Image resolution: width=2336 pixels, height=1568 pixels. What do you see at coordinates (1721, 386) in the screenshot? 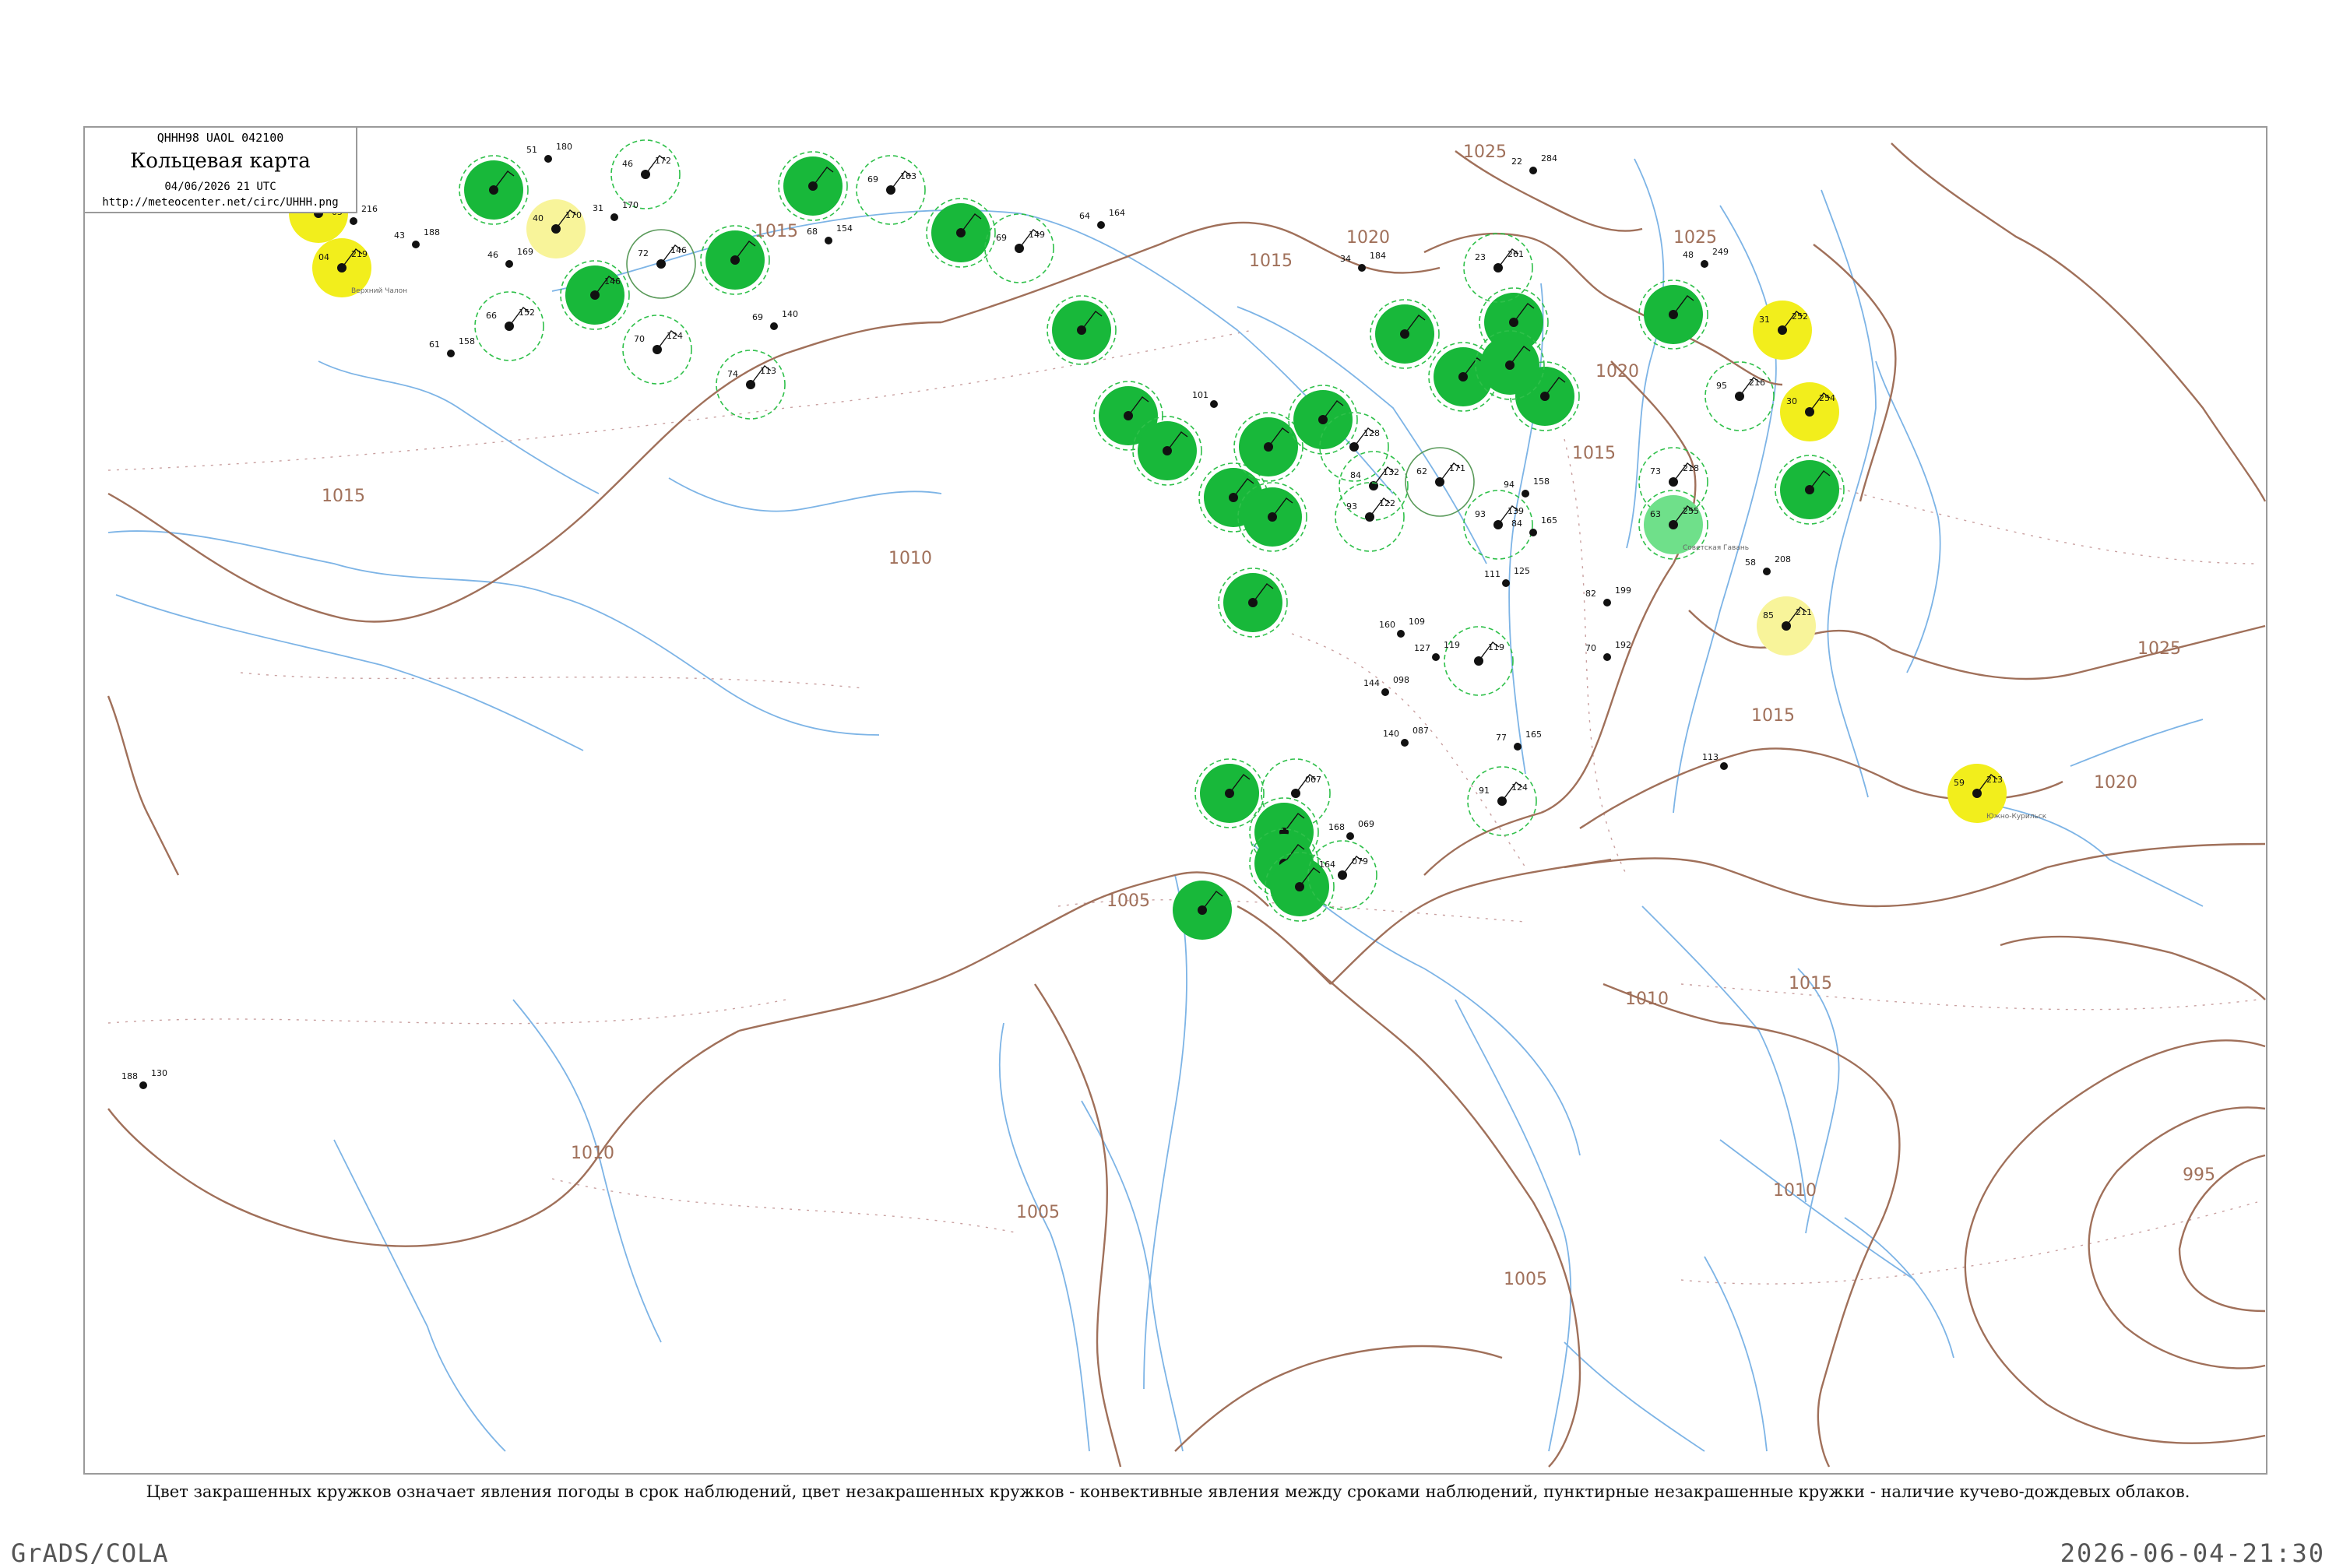
I see `station-temperature: 95` at bounding box center [1721, 386].